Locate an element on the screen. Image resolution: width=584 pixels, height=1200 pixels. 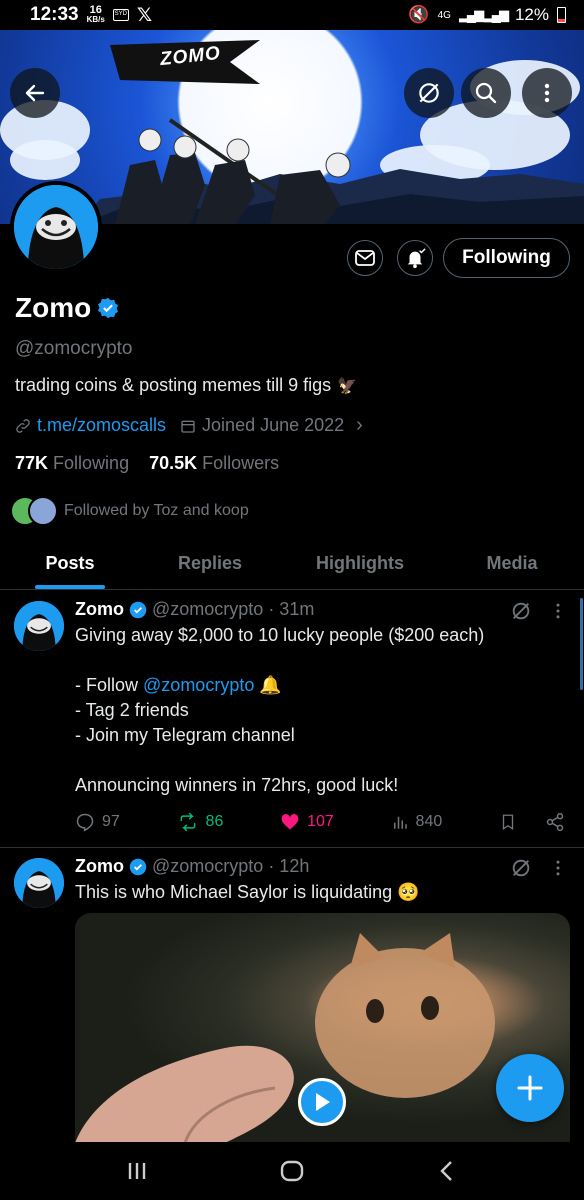
compose-post-button is located at coordinates (530, 1088).